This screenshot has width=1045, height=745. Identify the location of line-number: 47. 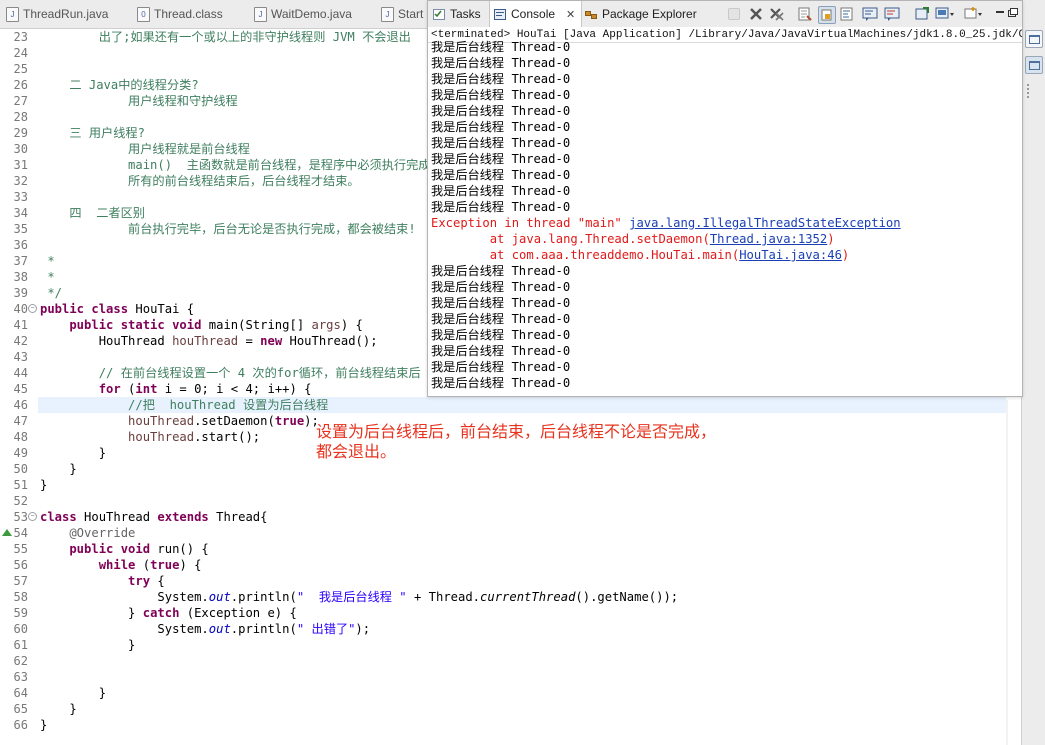
(20, 421).